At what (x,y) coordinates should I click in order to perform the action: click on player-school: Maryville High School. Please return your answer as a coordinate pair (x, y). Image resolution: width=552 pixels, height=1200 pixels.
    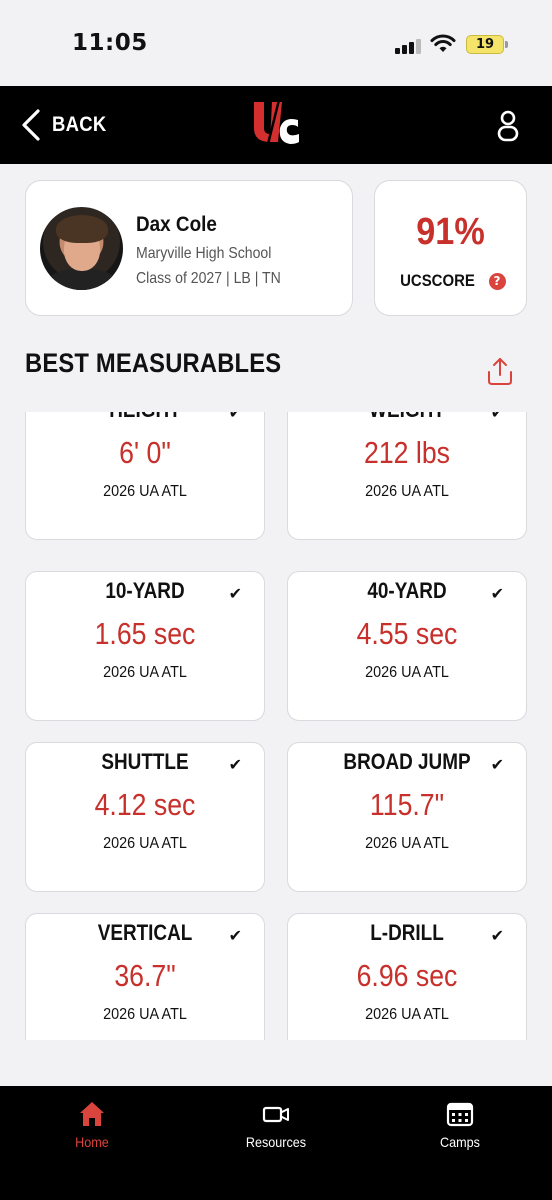
    Looking at the image, I should click on (204, 253).